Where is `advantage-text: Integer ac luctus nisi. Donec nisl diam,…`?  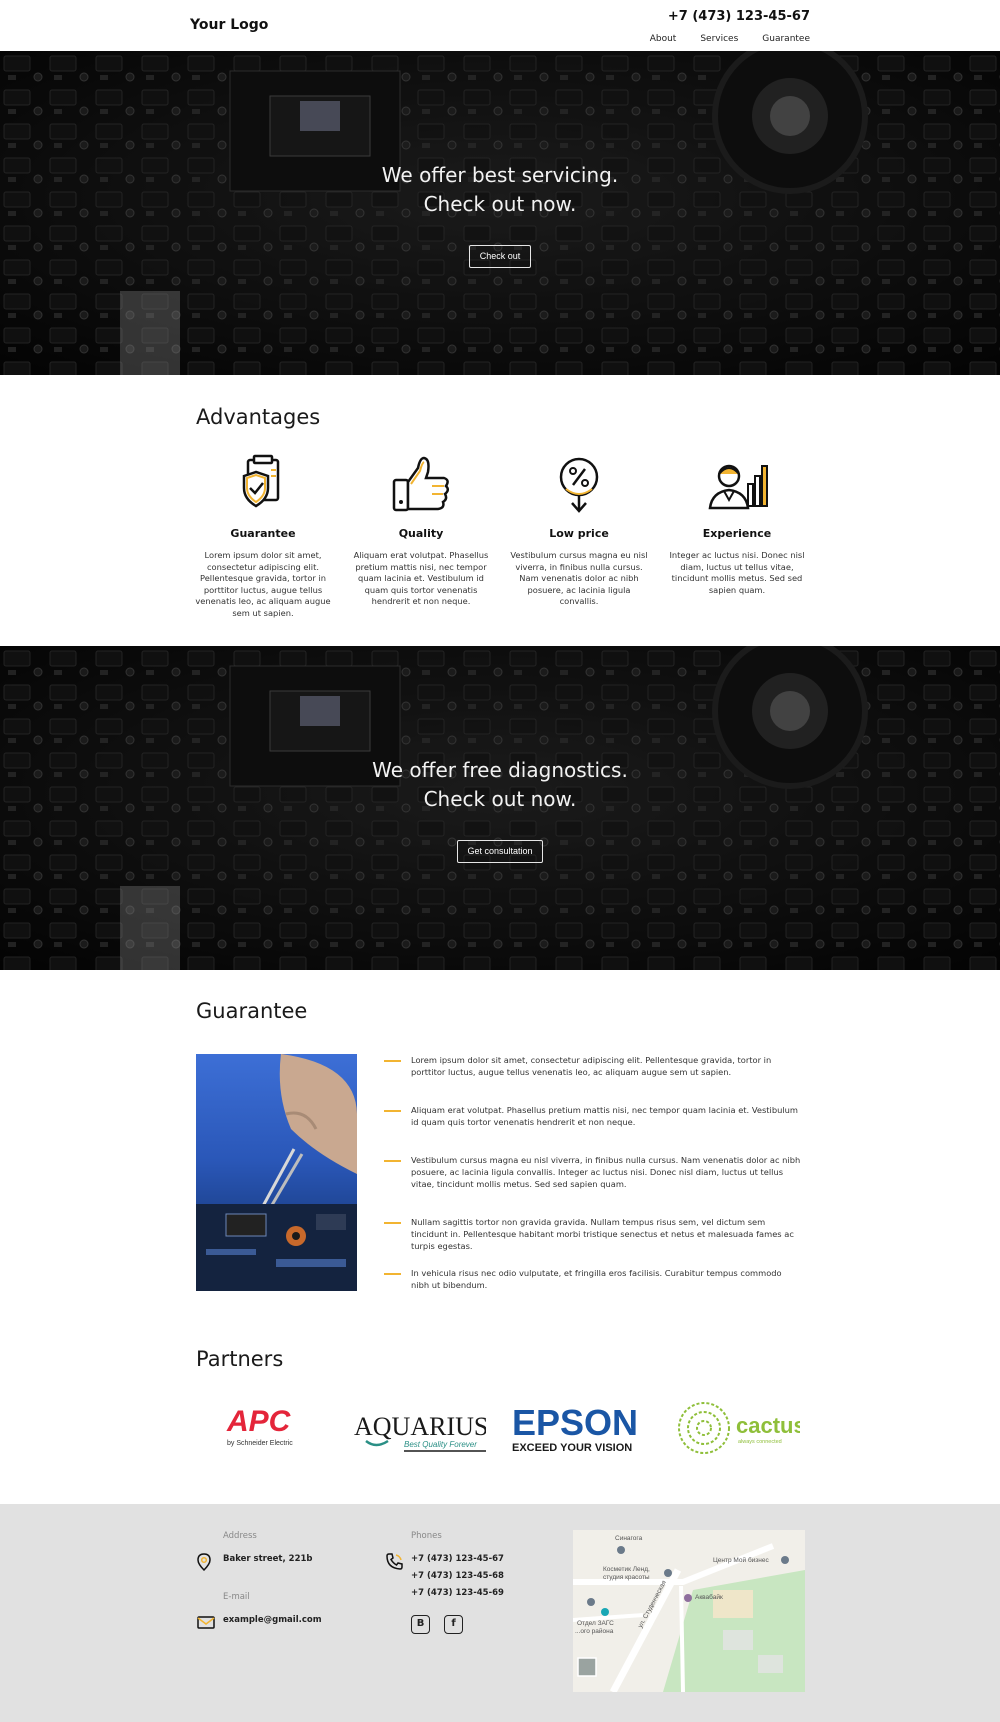
advantage-text: Integer ac luctus nisi. Donec nisl diam,… is located at coordinates (737, 572).